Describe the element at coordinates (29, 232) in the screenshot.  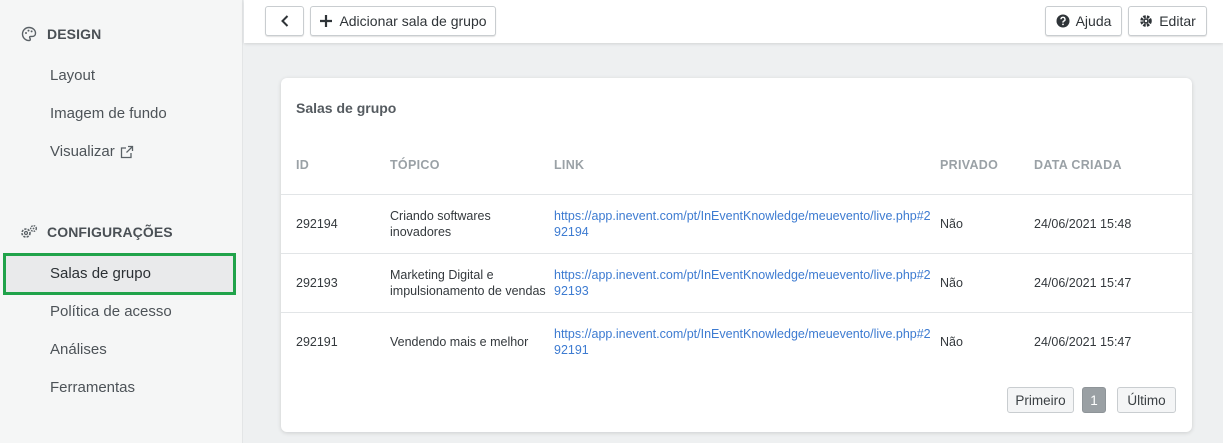
I see `gears-icon` at that location.